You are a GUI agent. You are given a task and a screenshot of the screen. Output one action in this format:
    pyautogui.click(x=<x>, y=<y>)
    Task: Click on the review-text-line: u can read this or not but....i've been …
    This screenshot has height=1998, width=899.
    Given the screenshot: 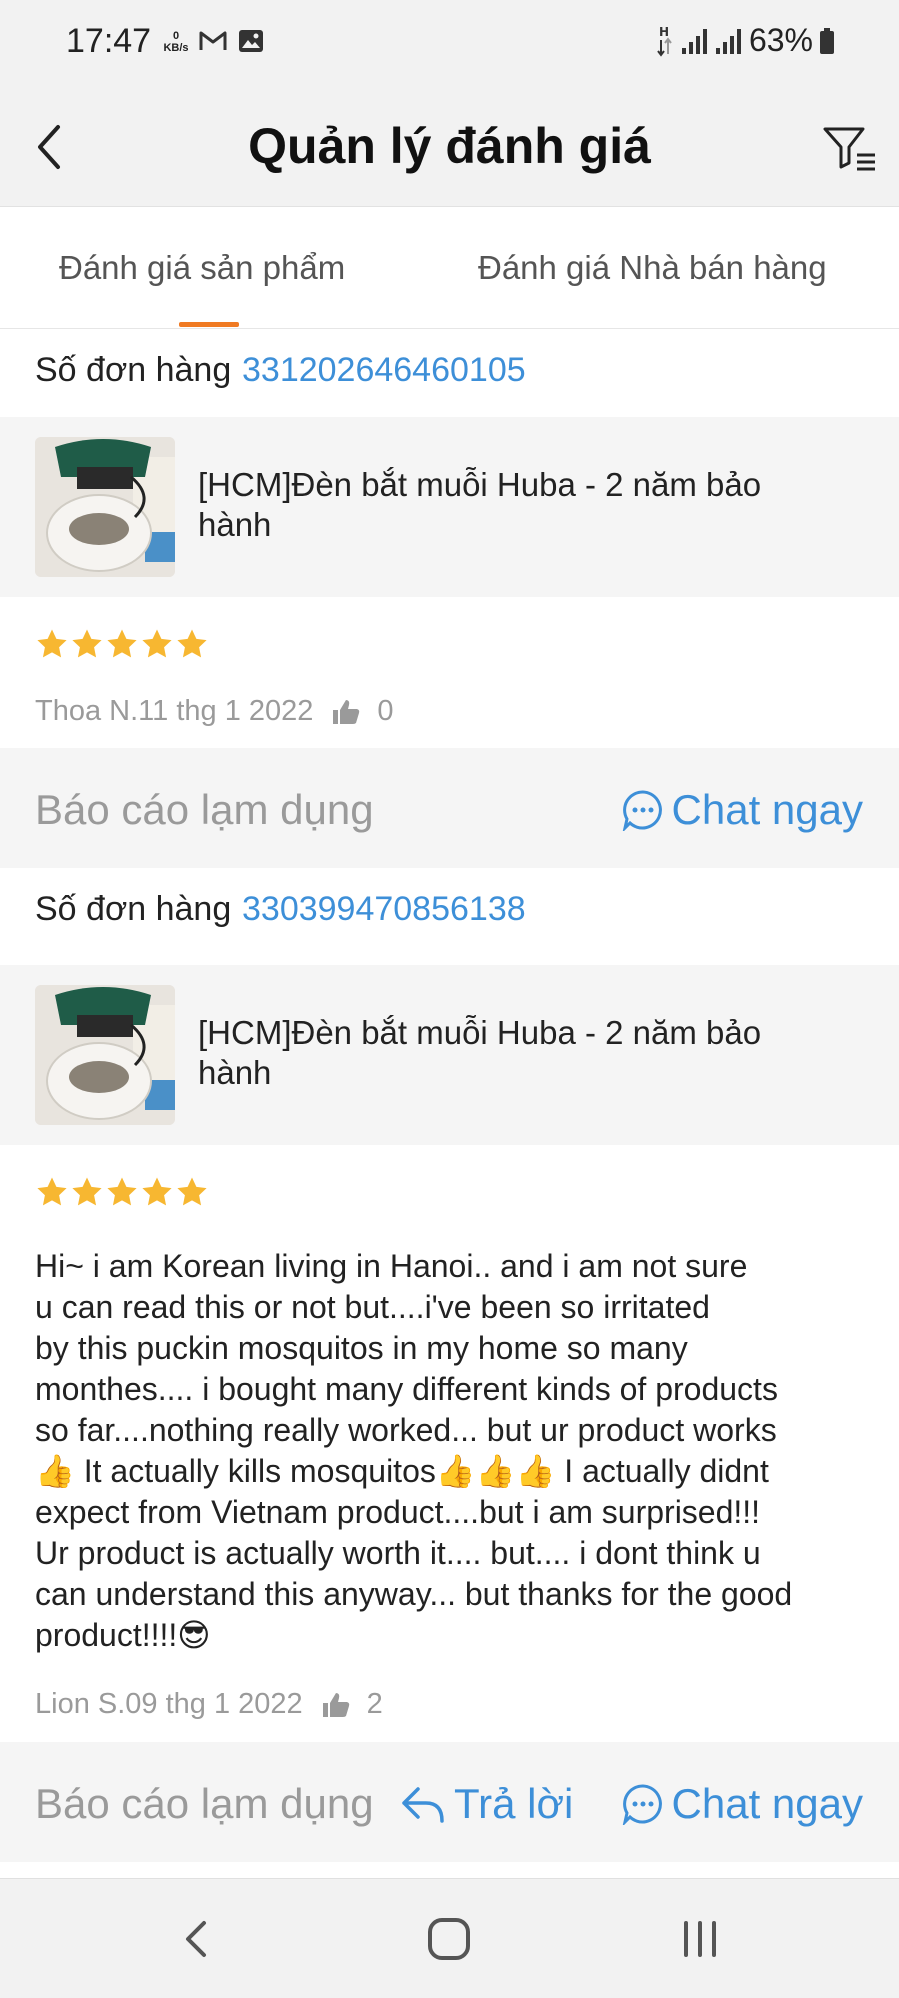 What is the action you would take?
    pyautogui.click(x=372, y=1307)
    